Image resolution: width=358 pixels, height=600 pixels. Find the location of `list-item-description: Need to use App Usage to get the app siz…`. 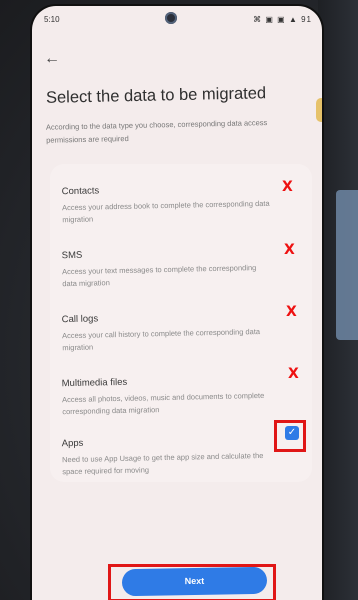

list-item-description: Need to use App Usage to get the app siz… is located at coordinates (162, 463).